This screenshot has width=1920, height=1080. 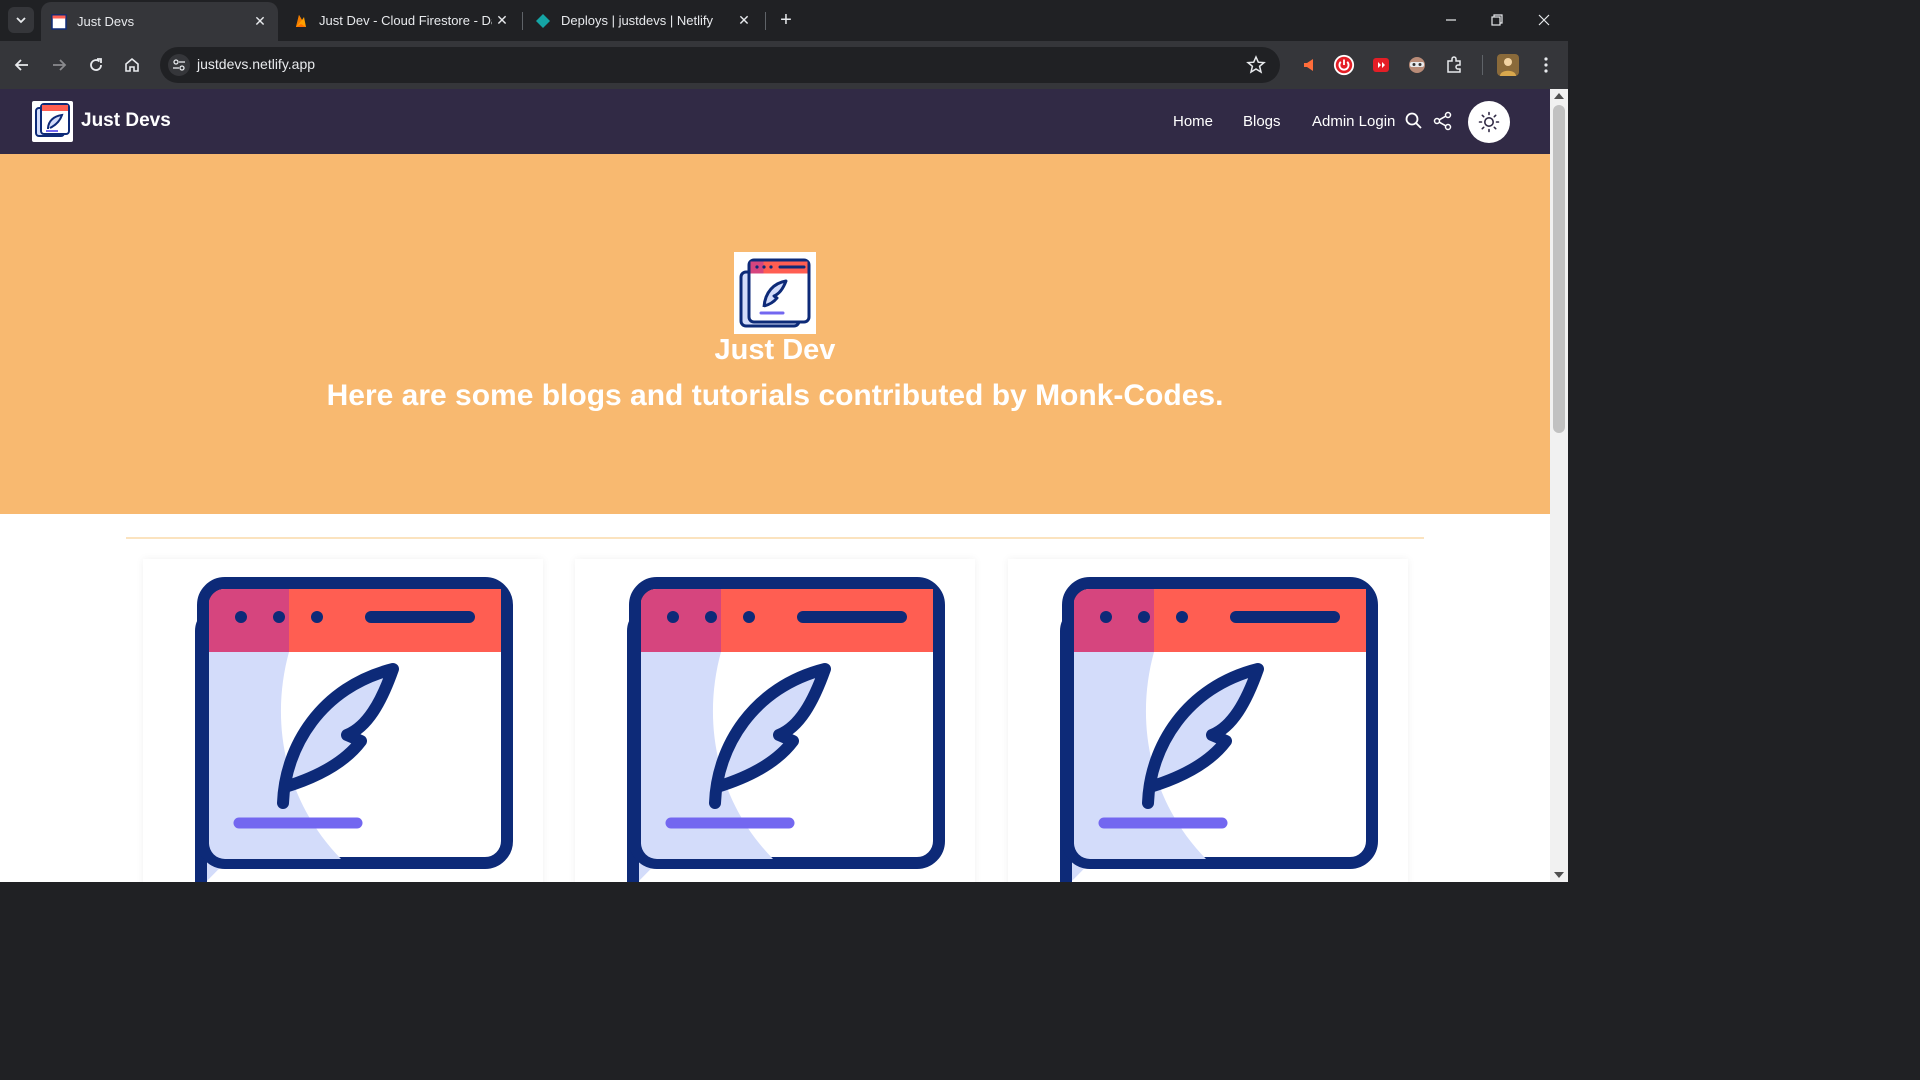 What do you see at coordinates (179, 65) in the screenshot?
I see `site-settings-icon` at bounding box center [179, 65].